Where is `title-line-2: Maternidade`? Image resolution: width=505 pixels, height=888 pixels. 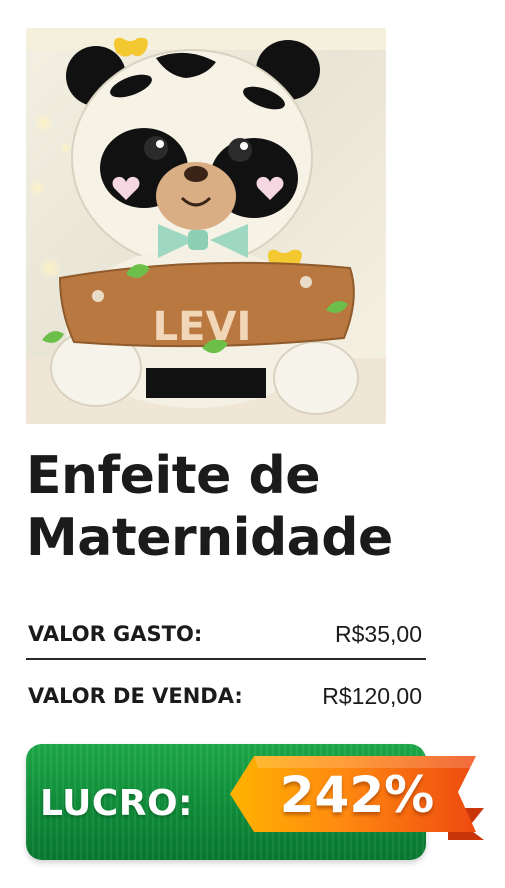 title-line-2: Maternidade is located at coordinates (209, 538).